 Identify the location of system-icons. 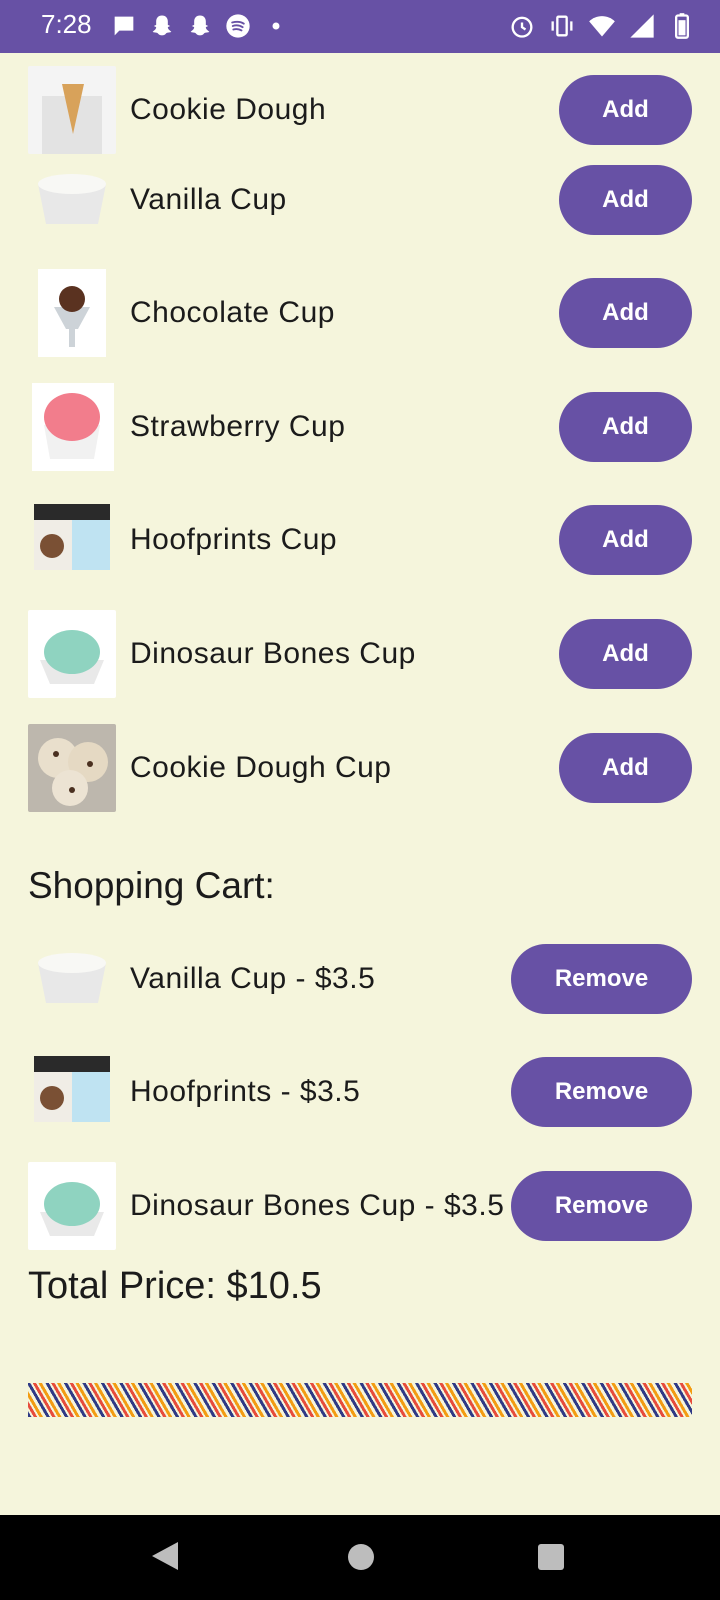
(602, 26).